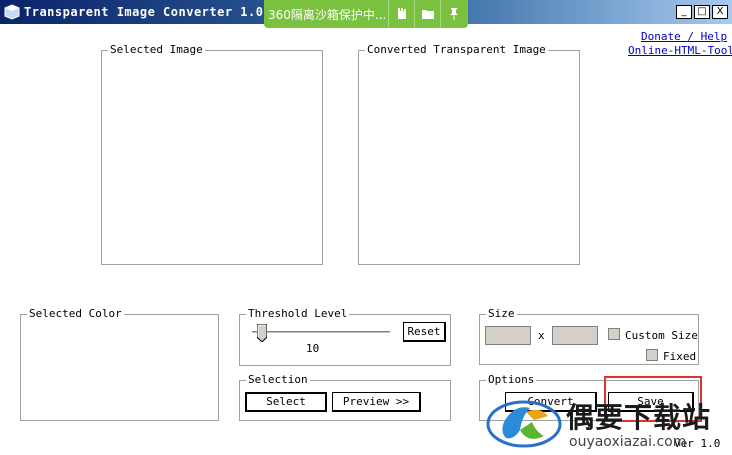  What do you see at coordinates (278, 379) in the screenshot?
I see `selection-label: Selection` at bounding box center [278, 379].